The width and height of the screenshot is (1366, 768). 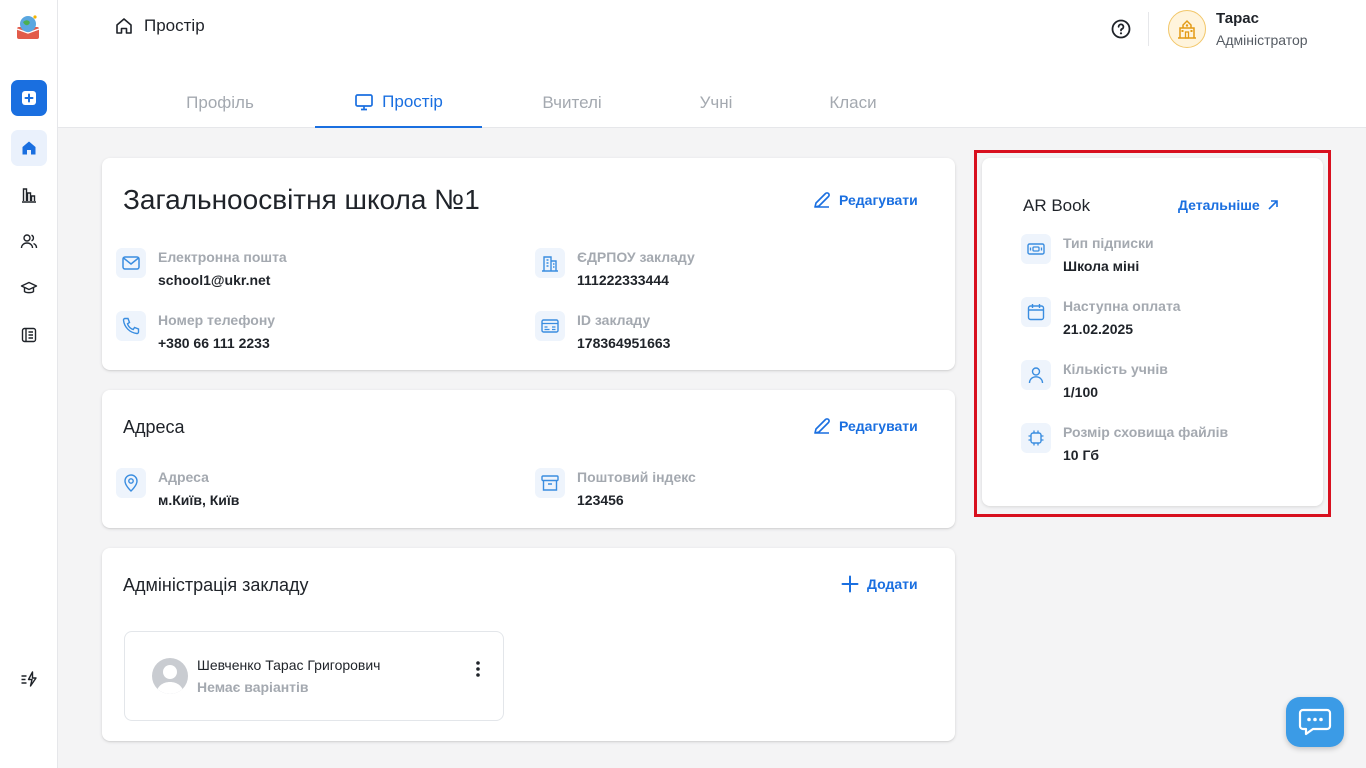 What do you see at coordinates (636, 257) in the screenshot?
I see `field-label: ЄДРПОУ закладу` at bounding box center [636, 257].